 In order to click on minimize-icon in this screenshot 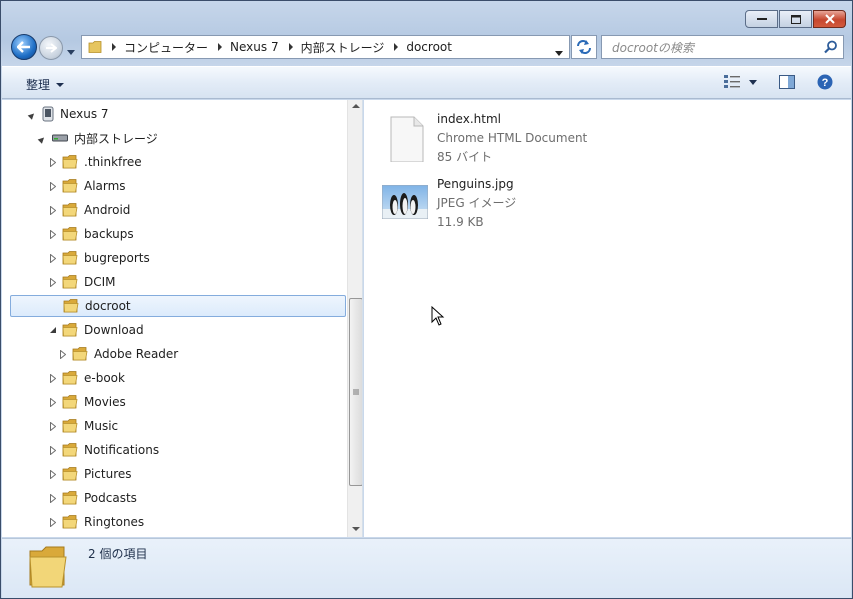, I will do `click(761, 19)`.